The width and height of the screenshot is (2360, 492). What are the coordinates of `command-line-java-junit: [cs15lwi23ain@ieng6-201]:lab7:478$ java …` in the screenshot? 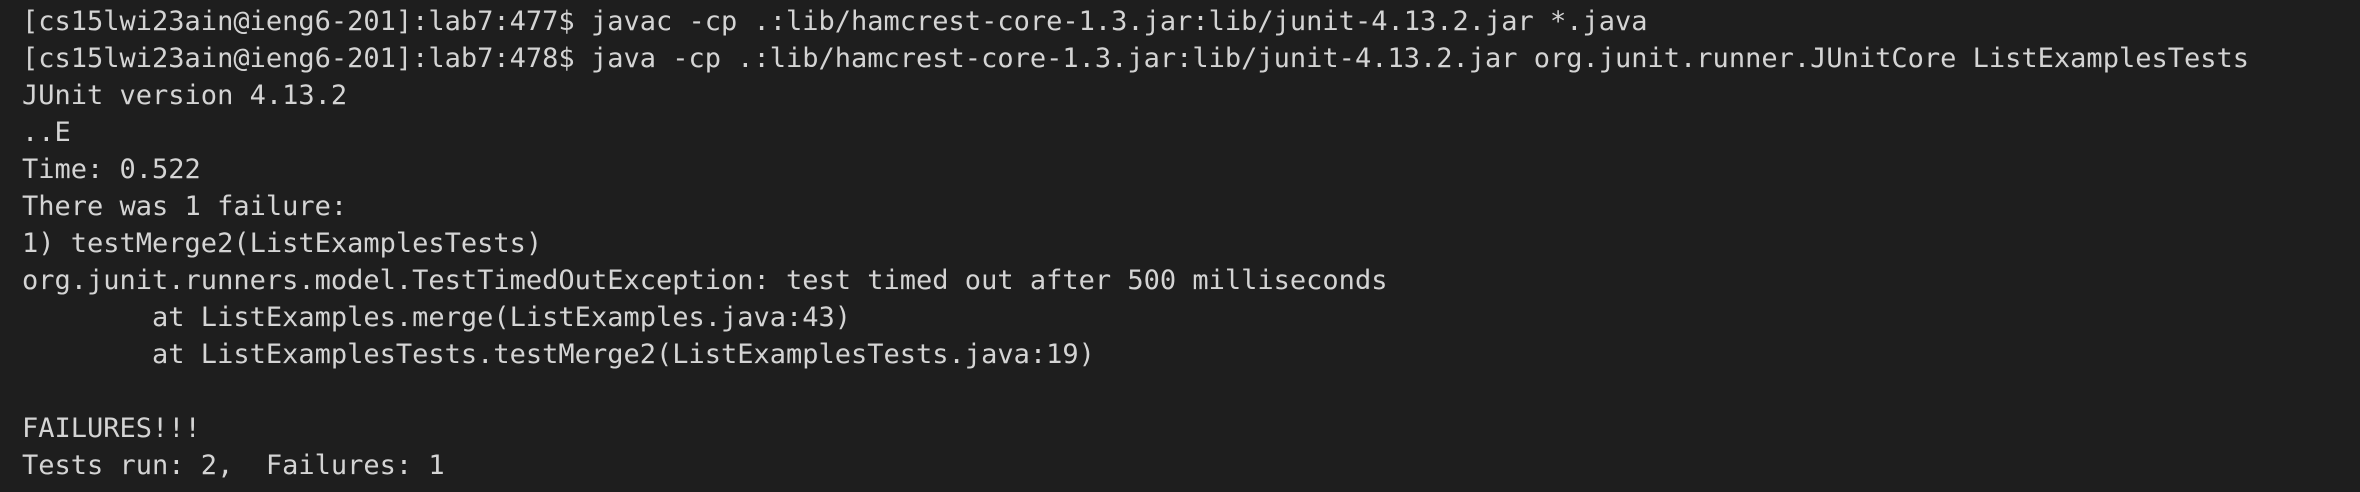 It's located at (1135, 58).